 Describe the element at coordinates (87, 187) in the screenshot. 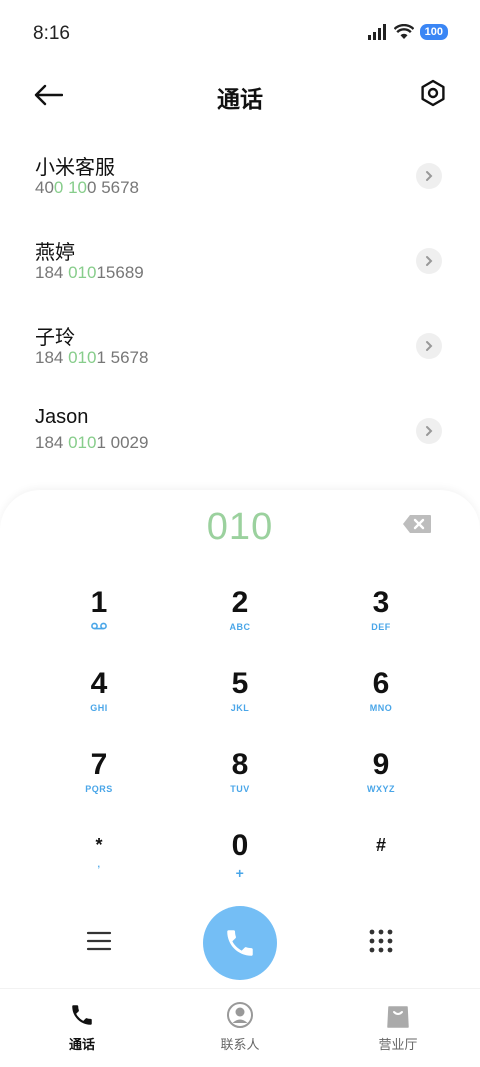

I see `contact-number: 400 100 5678` at that location.